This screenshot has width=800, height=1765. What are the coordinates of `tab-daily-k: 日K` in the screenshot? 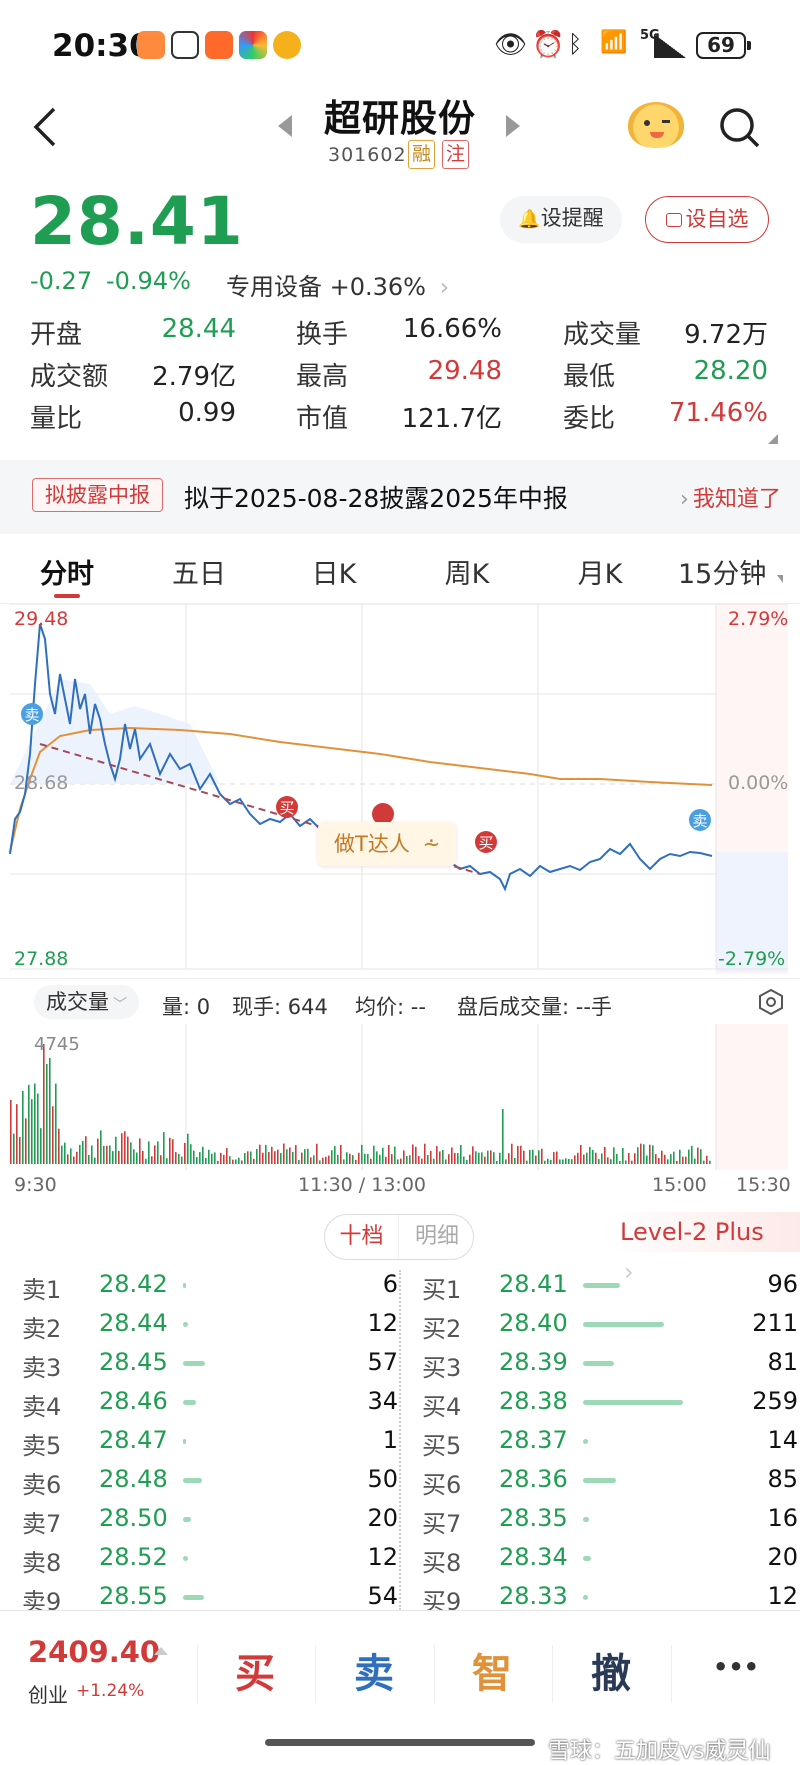 It's located at (334, 571).